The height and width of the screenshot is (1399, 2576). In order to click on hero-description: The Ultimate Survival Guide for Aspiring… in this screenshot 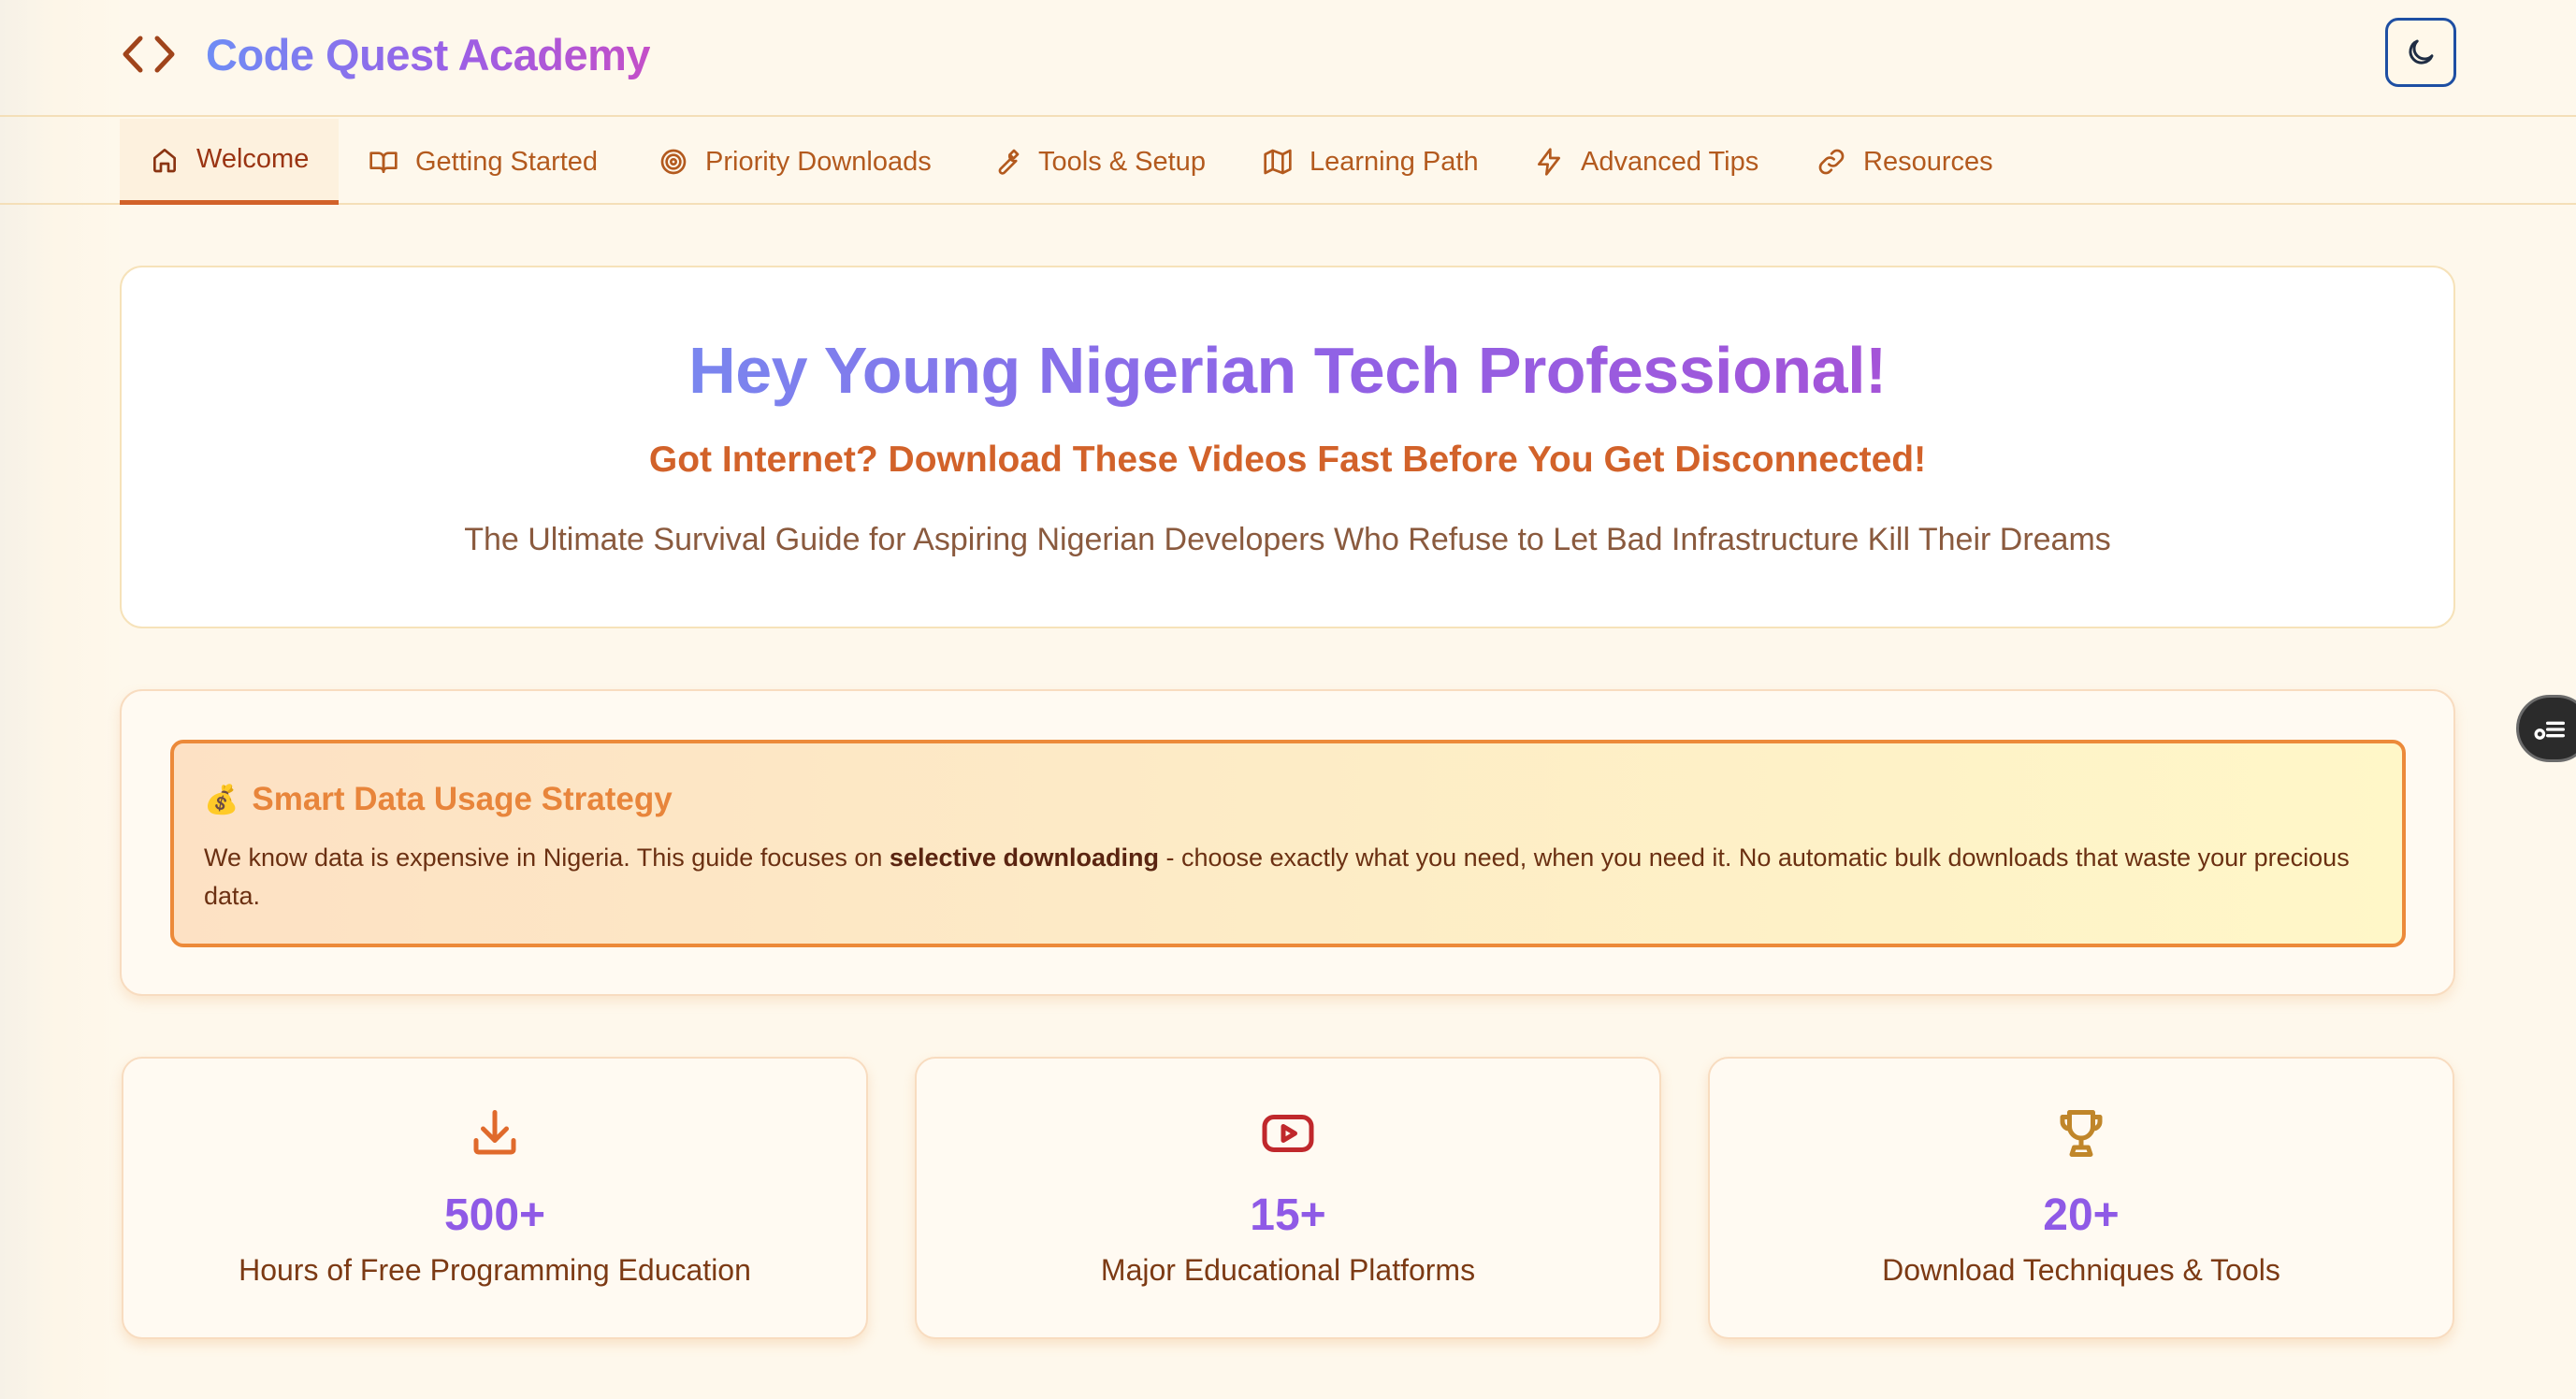, I will do `click(1287, 539)`.